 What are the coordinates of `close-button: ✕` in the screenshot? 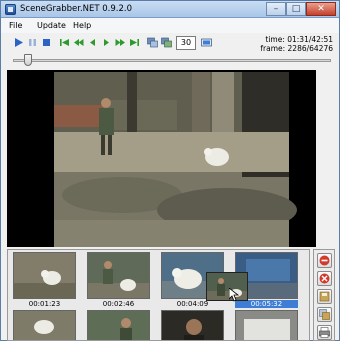 It's located at (321, 9).